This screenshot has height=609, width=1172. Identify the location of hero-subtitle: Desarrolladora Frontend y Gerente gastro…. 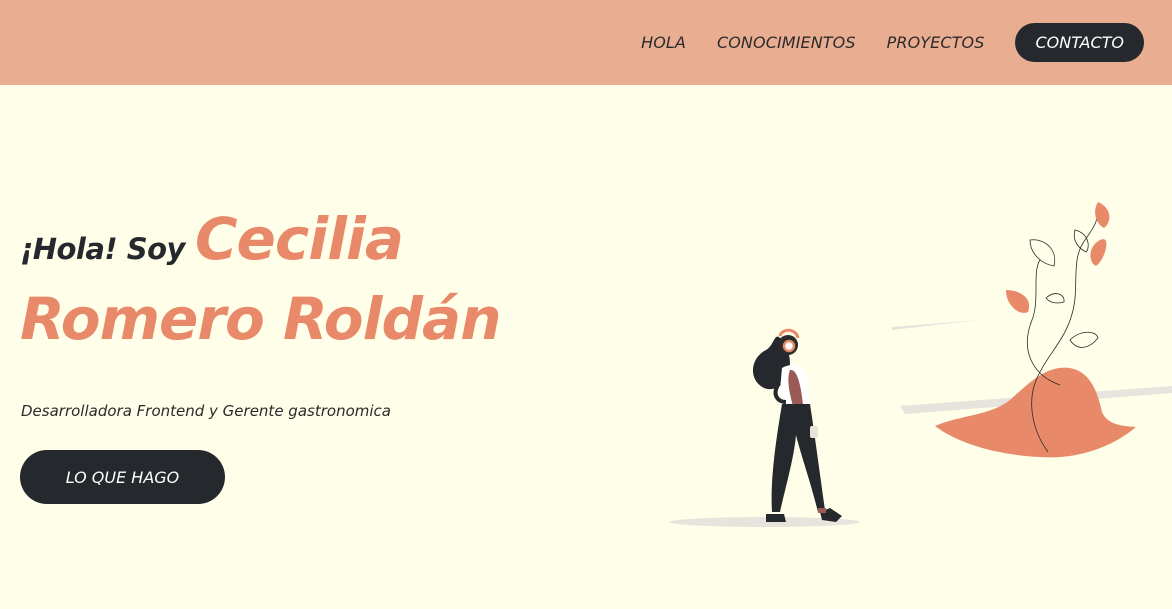
(206, 411).